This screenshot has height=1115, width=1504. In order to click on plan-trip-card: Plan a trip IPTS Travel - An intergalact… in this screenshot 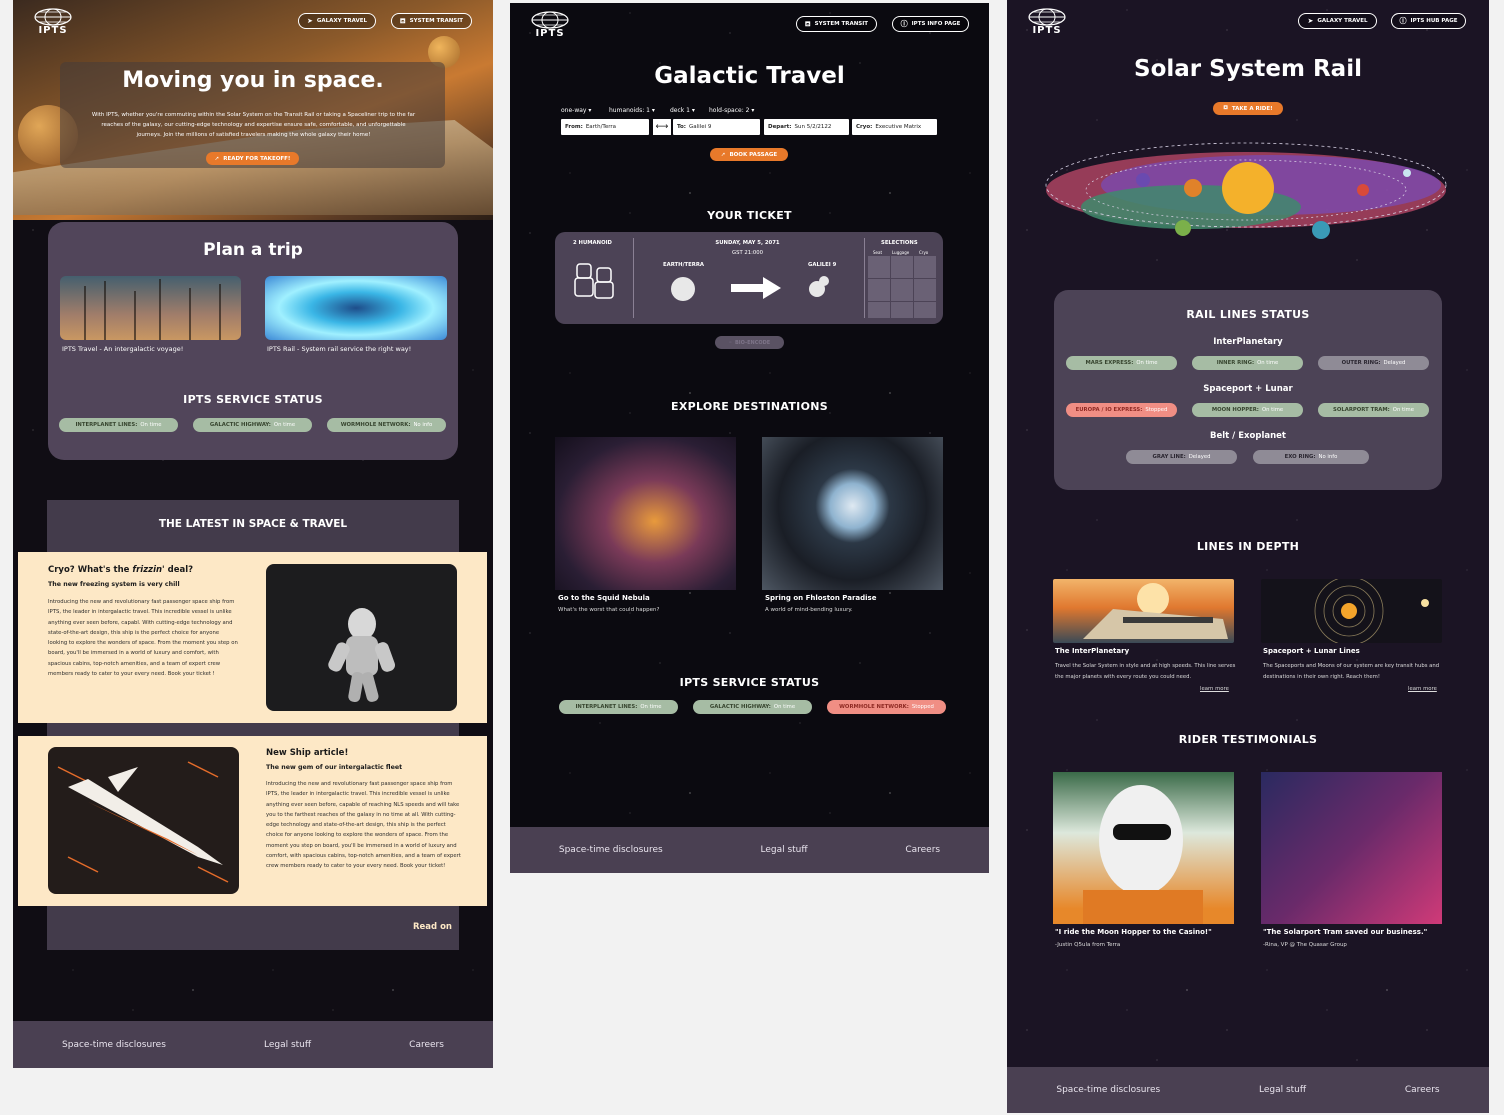, I will do `click(253, 341)`.